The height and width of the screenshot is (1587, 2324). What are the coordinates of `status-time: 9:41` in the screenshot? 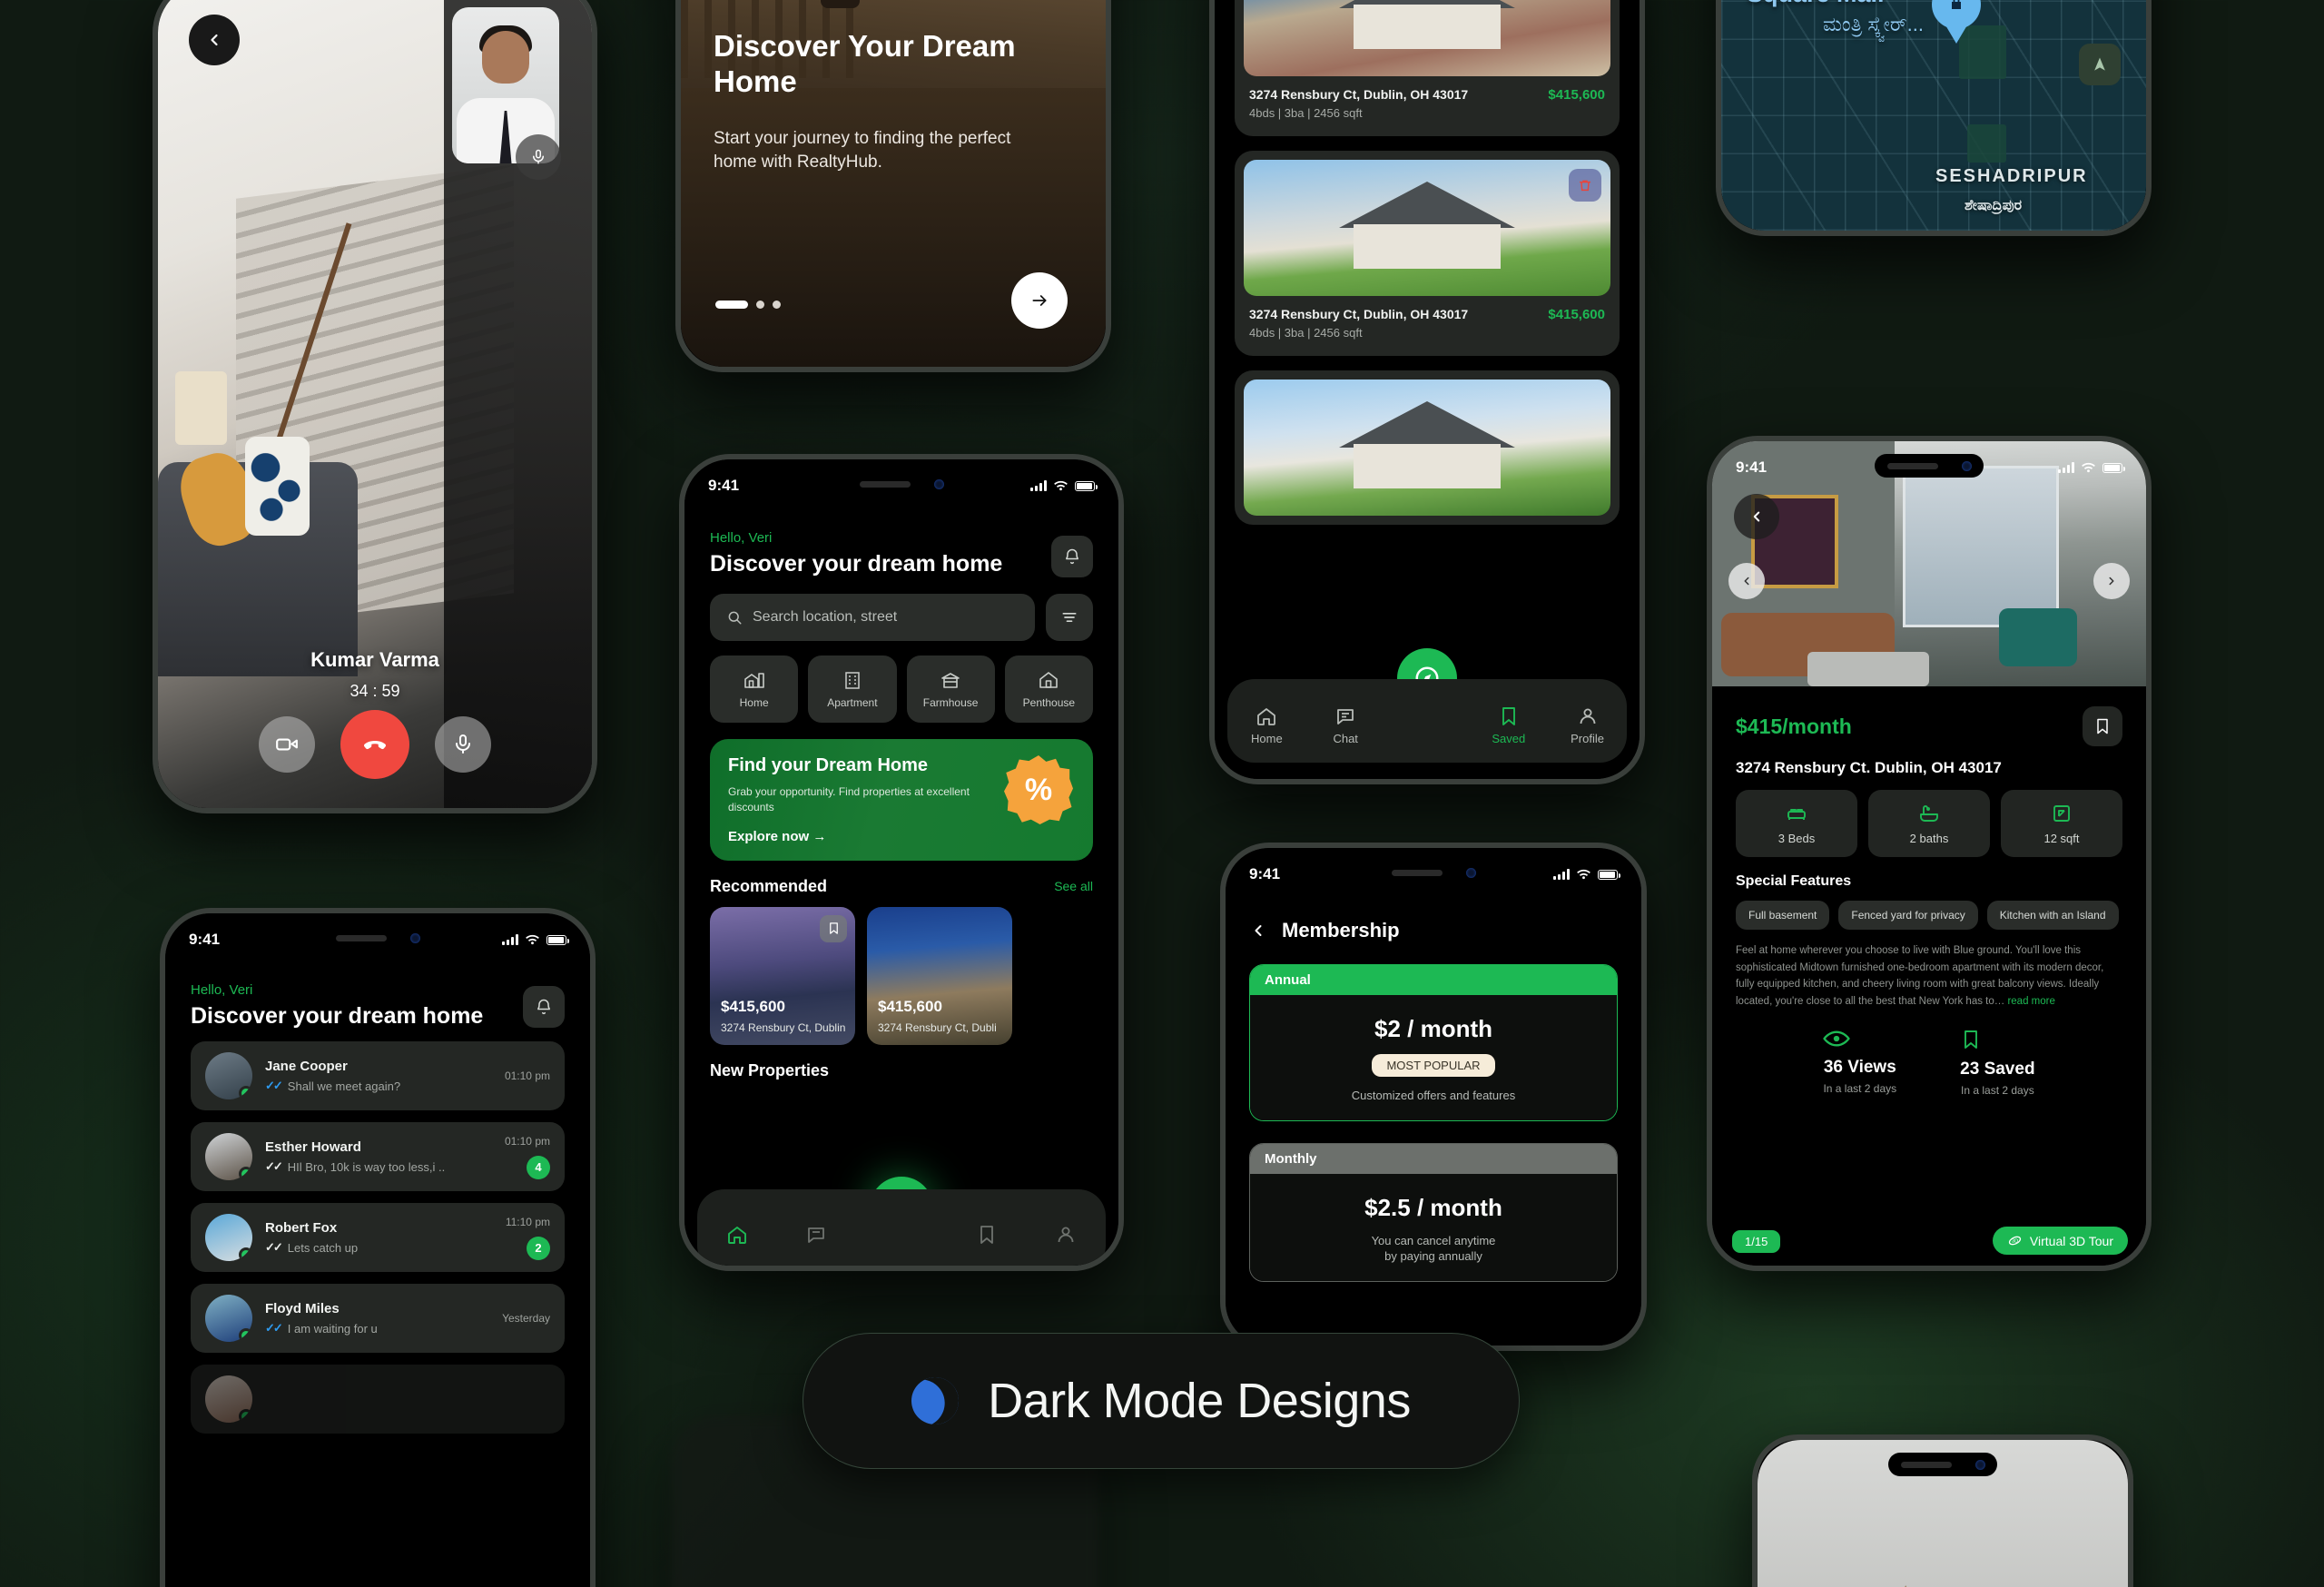 It's located at (1752, 467).